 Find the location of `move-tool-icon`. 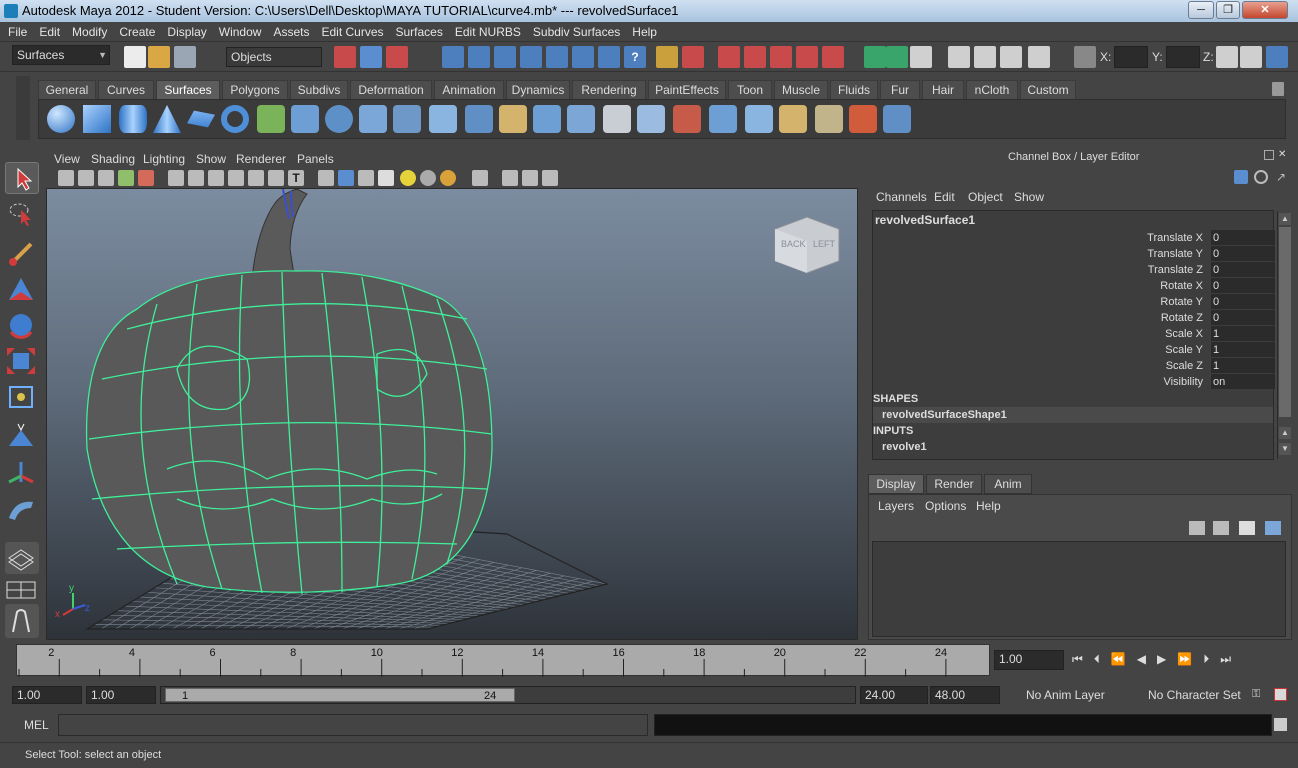

move-tool-icon is located at coordinates (22, 290).